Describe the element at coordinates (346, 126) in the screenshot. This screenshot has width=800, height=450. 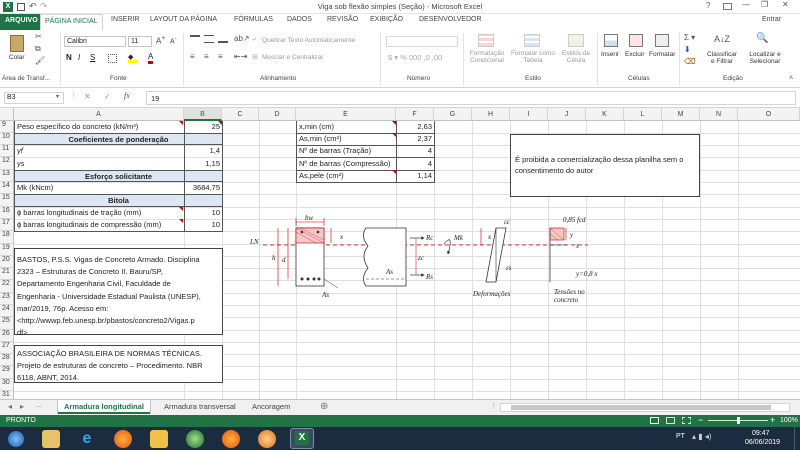
I see `cell-e9: x,min (cm)` at that location.